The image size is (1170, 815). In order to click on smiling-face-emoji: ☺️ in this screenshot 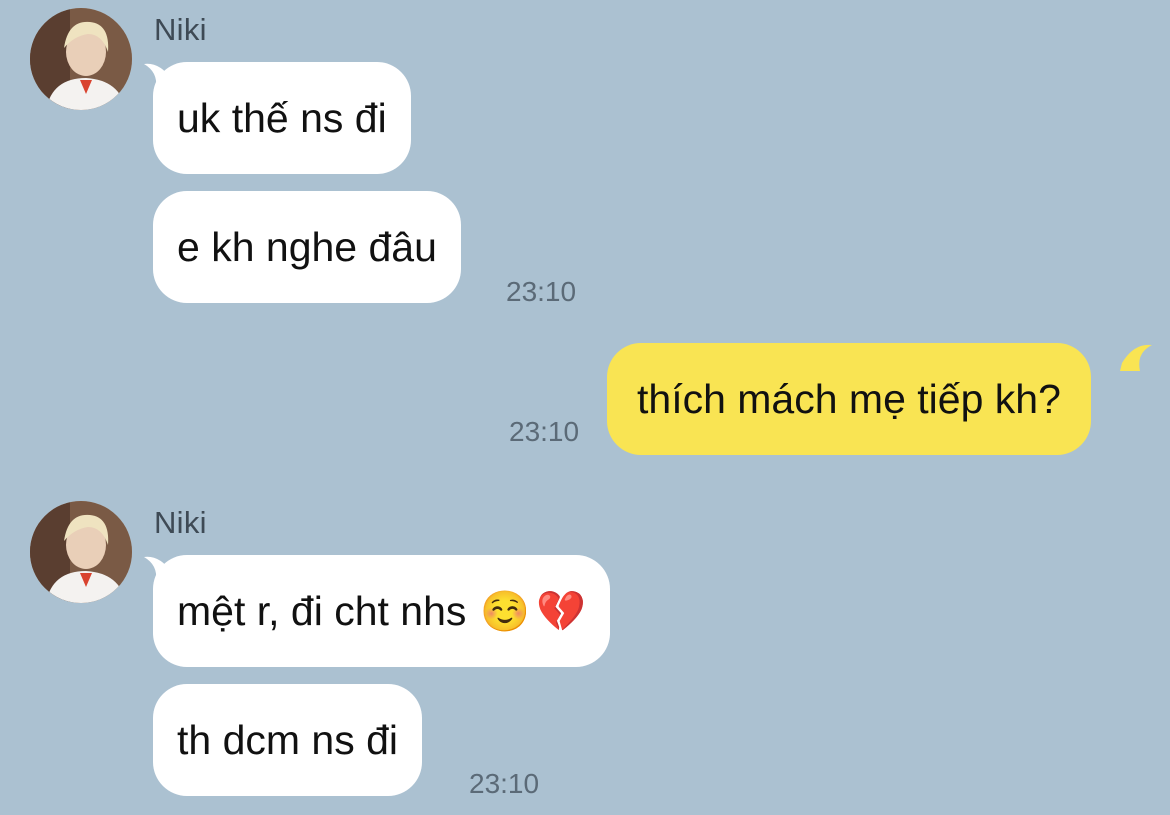, I will do `click(505, 611)`.